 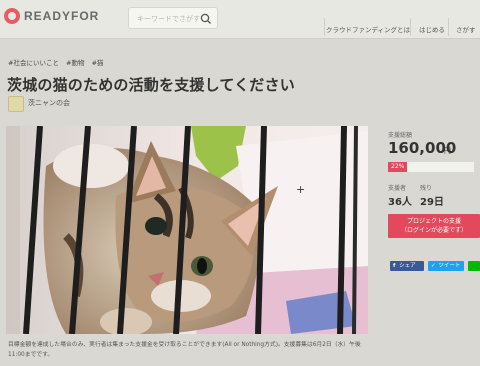 What do you see at coordinates (301, 189) in the screenshot?
I see `mouse-cursor-icon: +` at bounding box center [301, 189].